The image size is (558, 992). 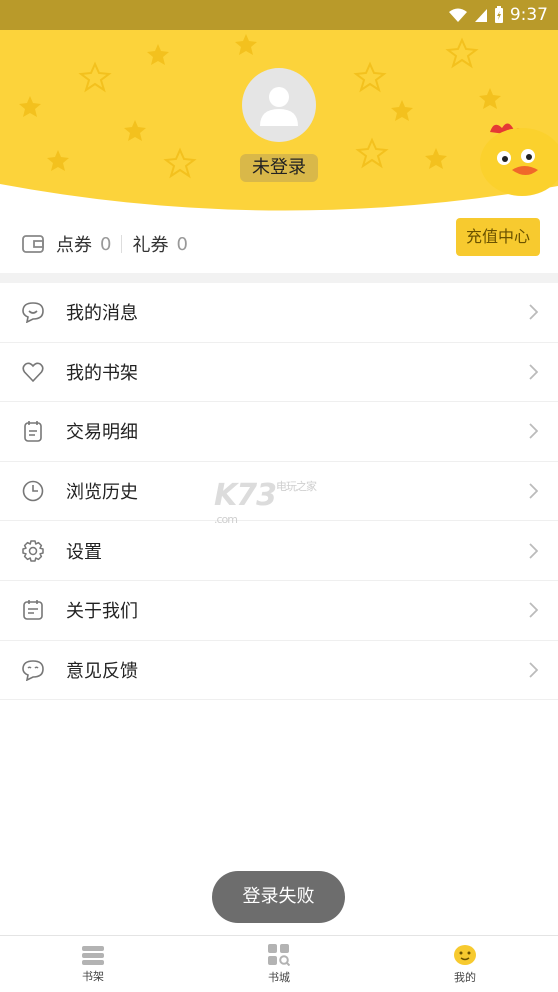 I want to click on info-card-icon, so click(x=33, y=610).